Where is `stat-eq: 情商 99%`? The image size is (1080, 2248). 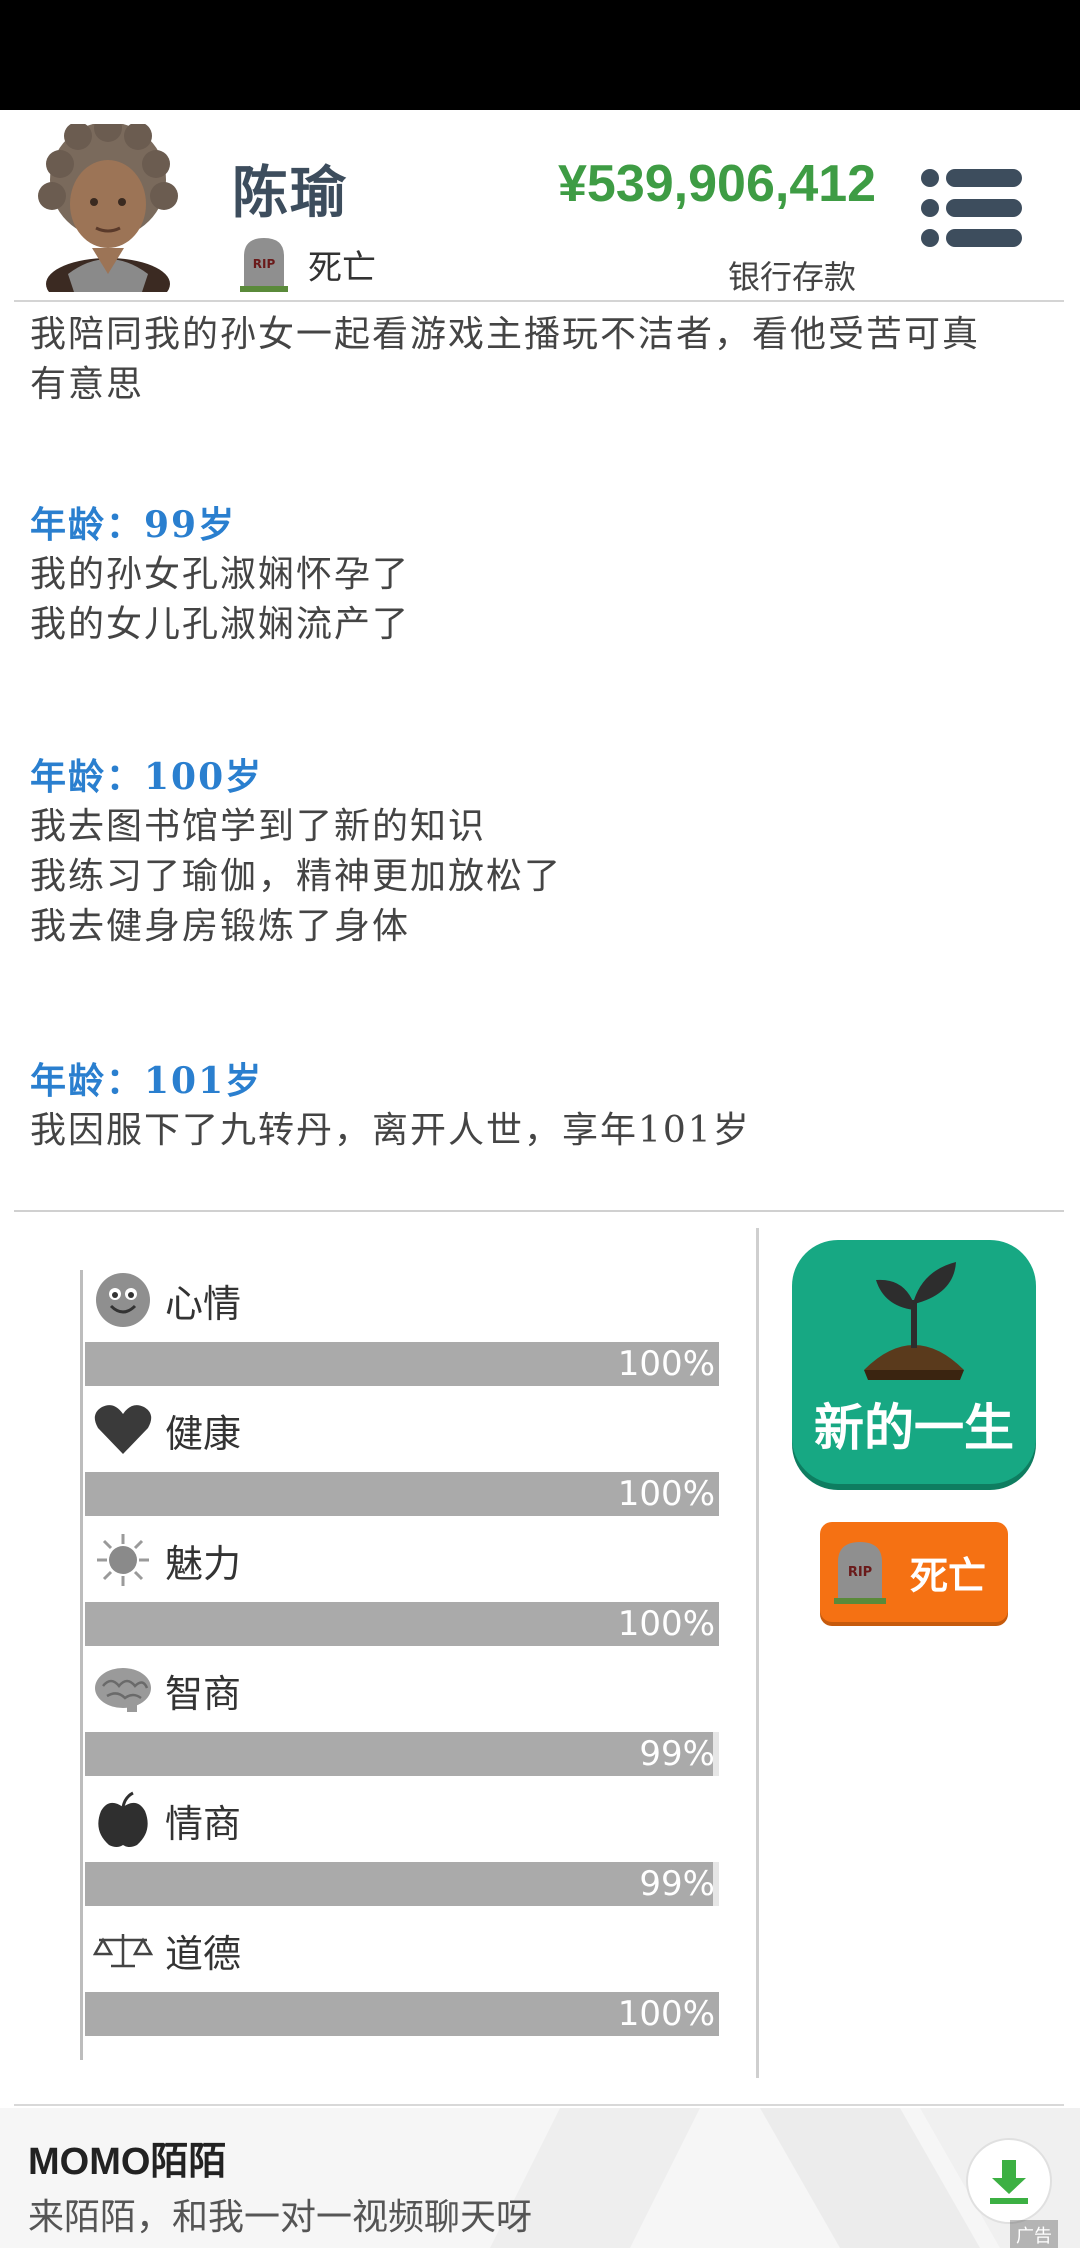
stat-eq: 情商 99% is located at coordinates (403, 1855).